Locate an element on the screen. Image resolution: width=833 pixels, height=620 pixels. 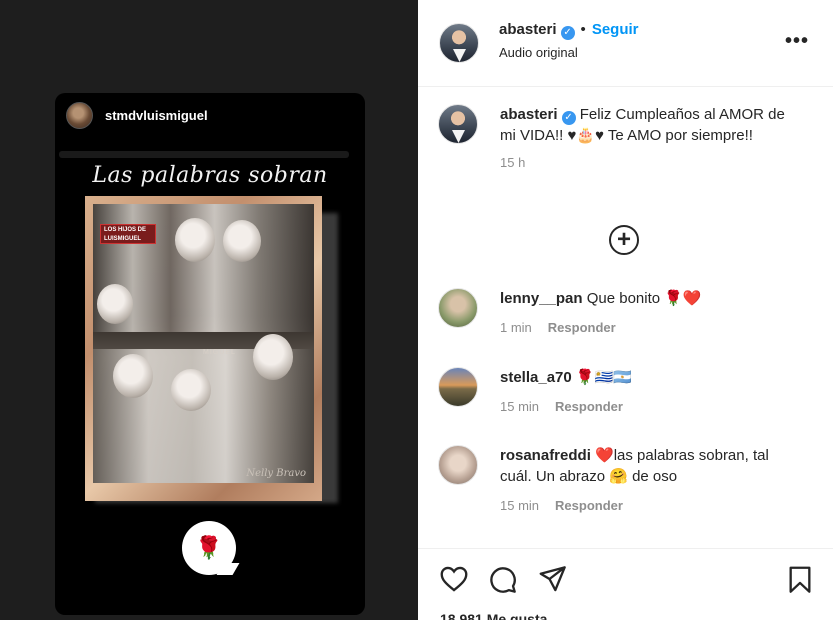
story-title: Las palabras sobran is located at coordinates (210, 175).